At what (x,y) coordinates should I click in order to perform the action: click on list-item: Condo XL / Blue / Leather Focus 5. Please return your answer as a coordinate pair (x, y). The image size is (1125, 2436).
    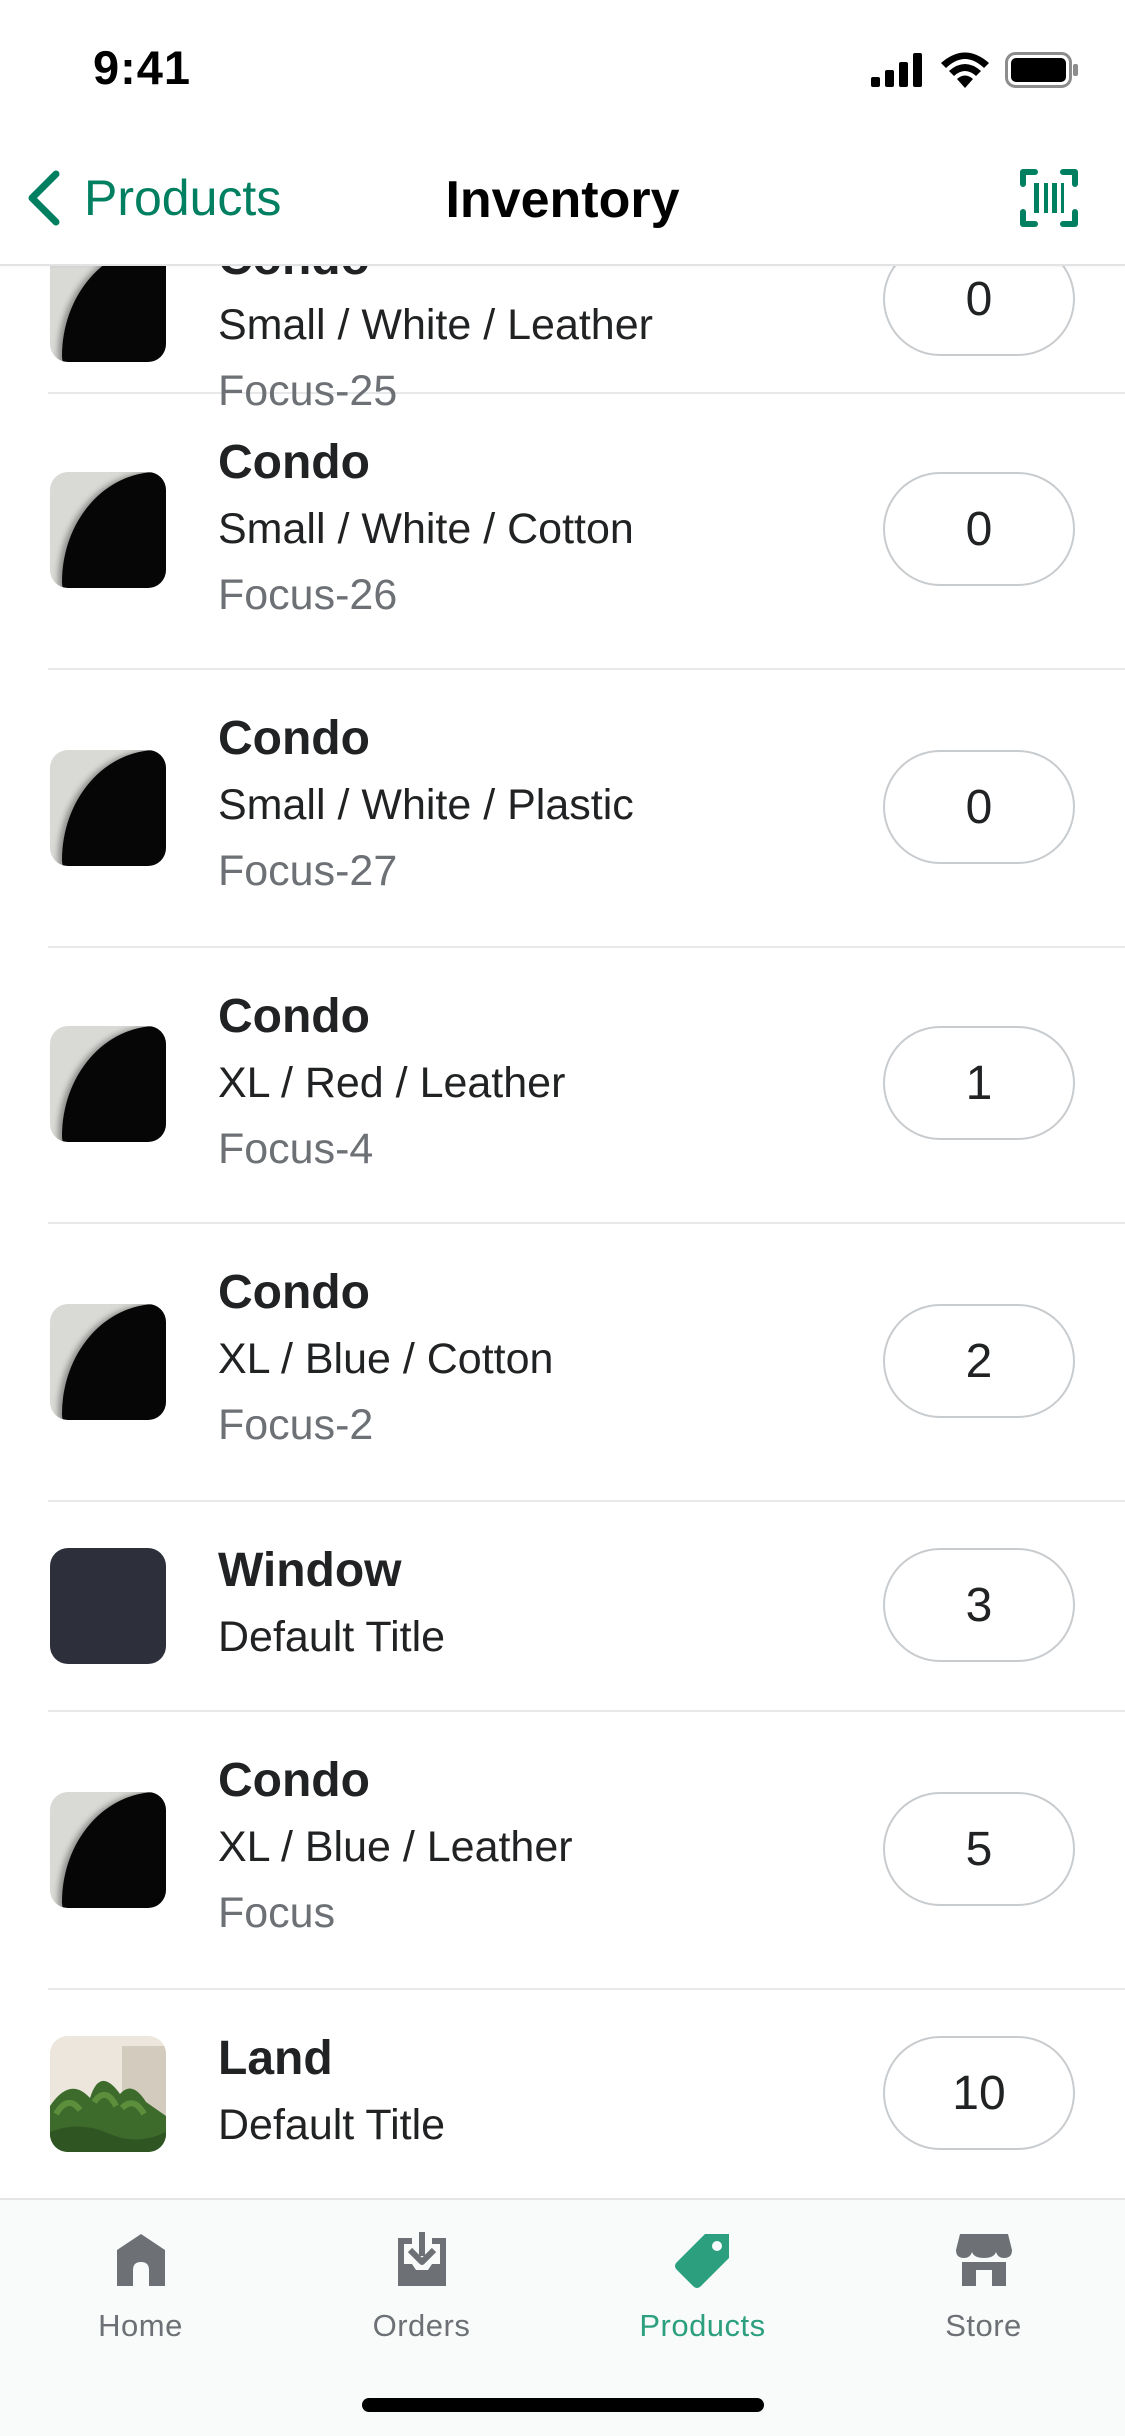
    Looking at the image, I should click on (586, 1851).